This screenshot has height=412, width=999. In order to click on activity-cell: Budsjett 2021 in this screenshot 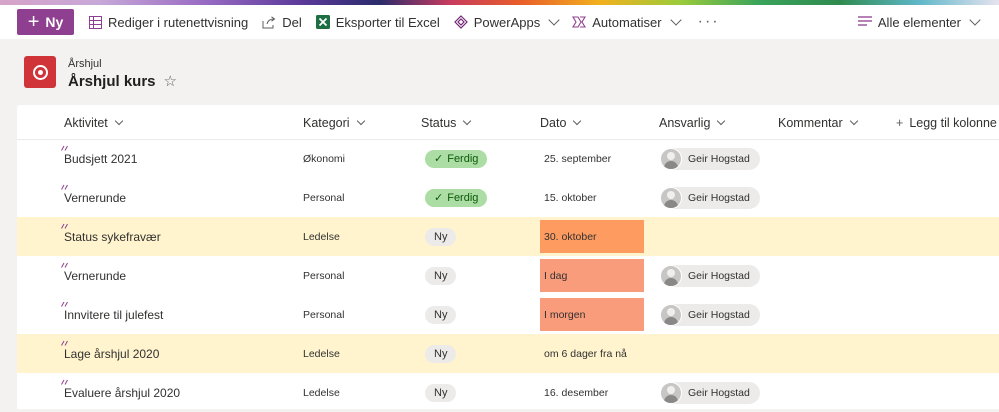, I will do `click(99, 158)`.